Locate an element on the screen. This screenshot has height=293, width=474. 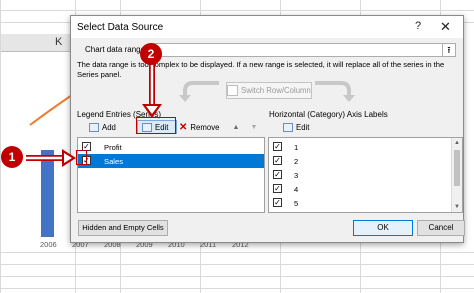
axis-label-row: ✓ 3 is located at coordinates (365, 175).